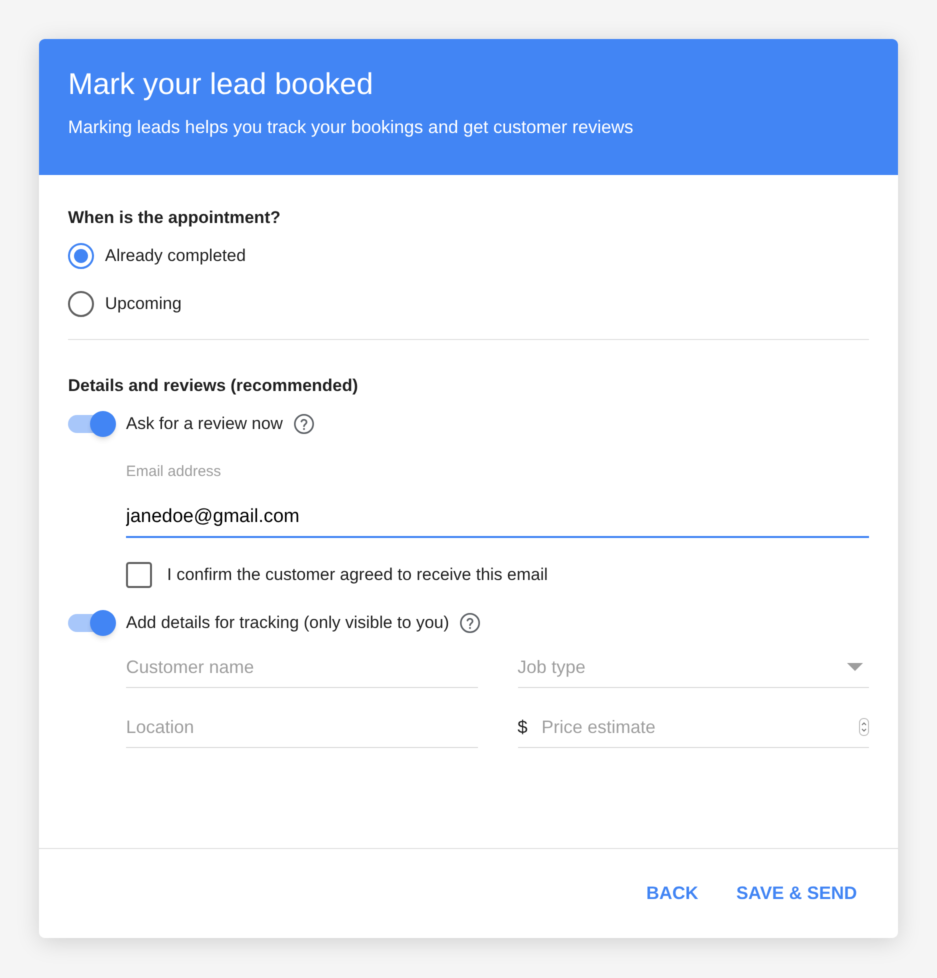 The image size is (937, 978). Describe the element at coordinates (221, 85) in the screenshot. I see `dialog-title: Mark your lead booked` at that location.